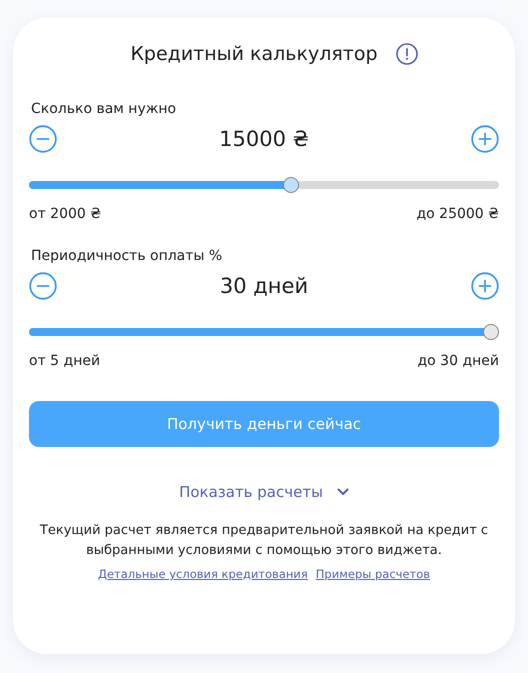 The image size is (528, 673). What do you see at coordinates (264, 541) in the screenshot?
I see `disclaimer-text: Текущий расчет является предварительной заявкой на кредит с выбранными условиями с помощью этого виджета.` at bounding box center [264, 541].